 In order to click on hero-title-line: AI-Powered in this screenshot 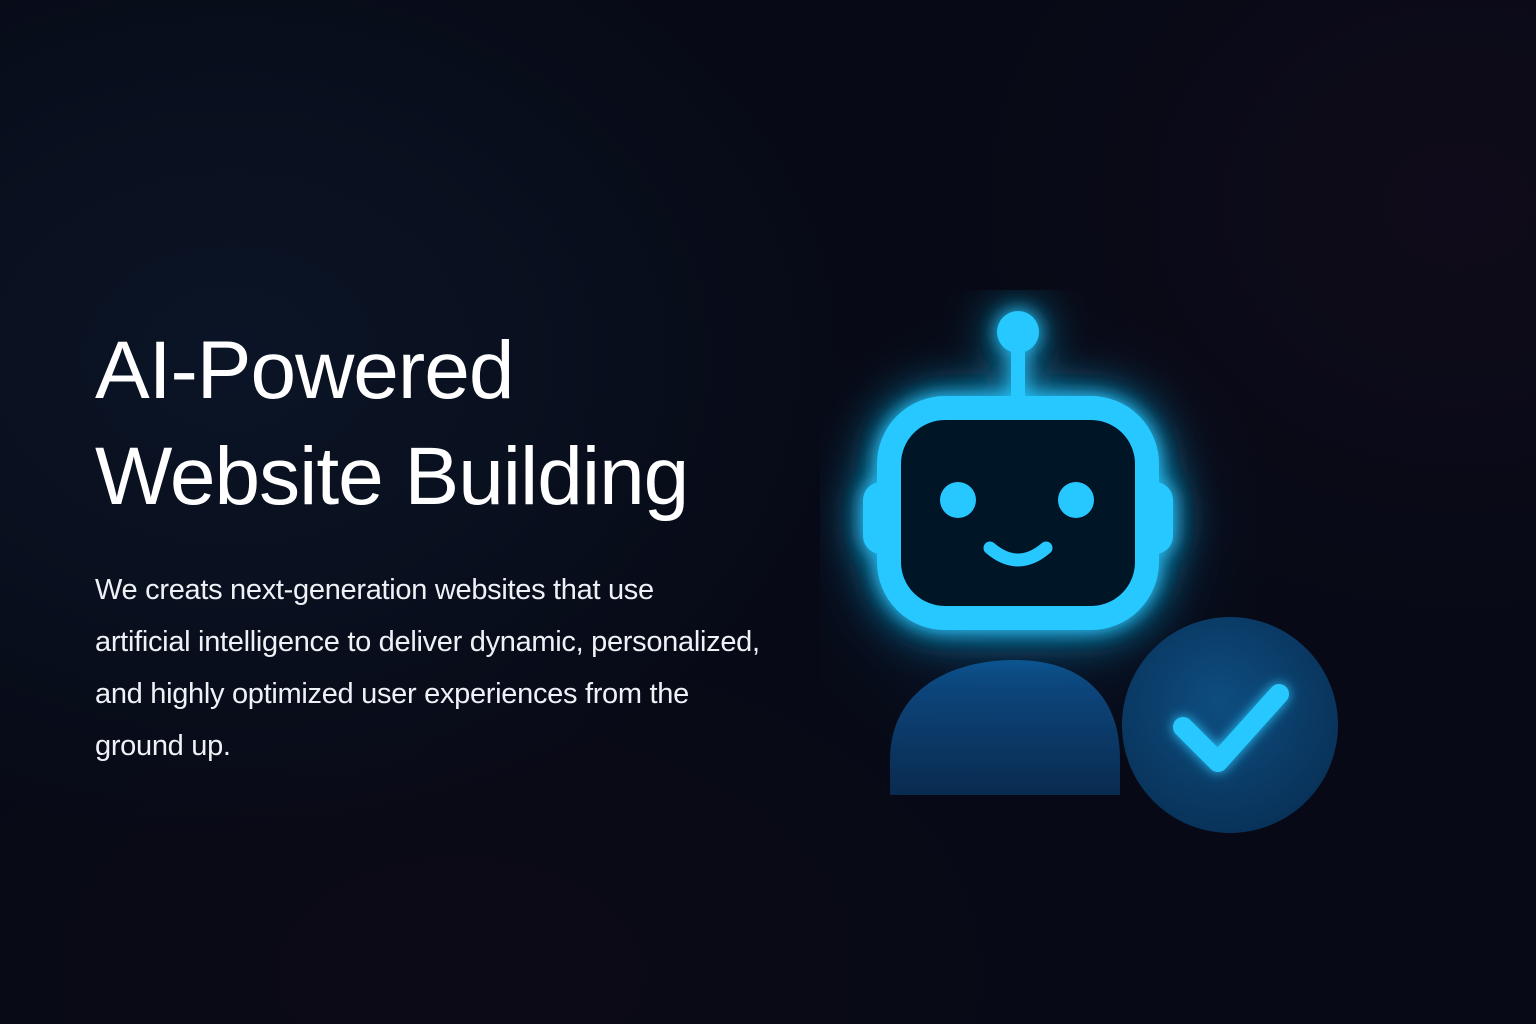, I will do `click(304, 370)`.